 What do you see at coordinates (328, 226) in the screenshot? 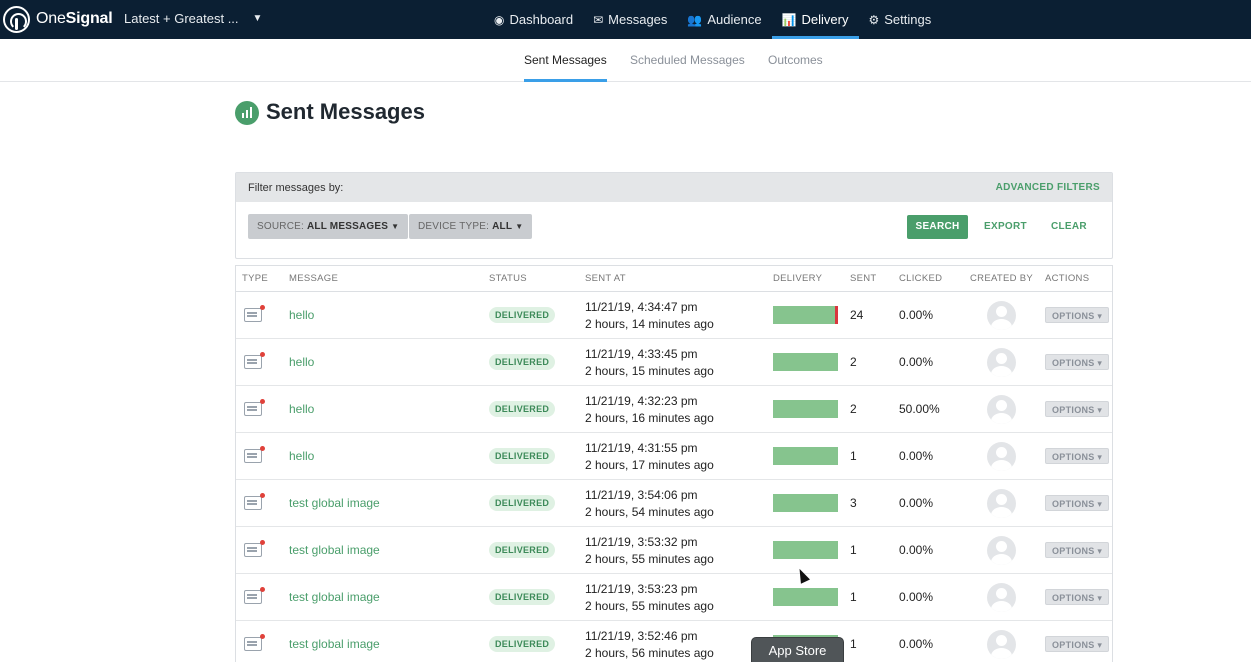
I see `source-filter-dropdown: SOURCE: ALL MESSAGES ▼` at bounding box center [328, 226].